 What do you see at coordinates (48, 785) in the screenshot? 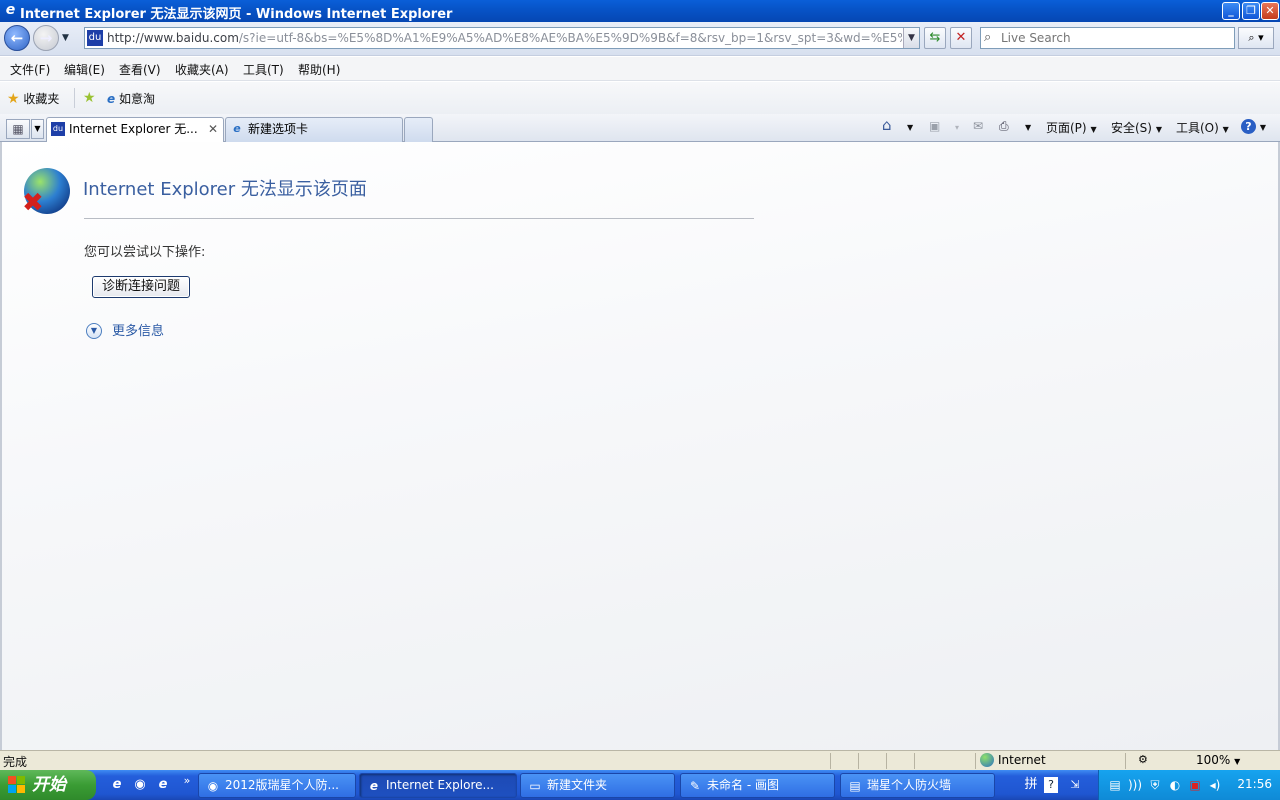
I see `start-button: 开始` at bounding box center [48, 785].